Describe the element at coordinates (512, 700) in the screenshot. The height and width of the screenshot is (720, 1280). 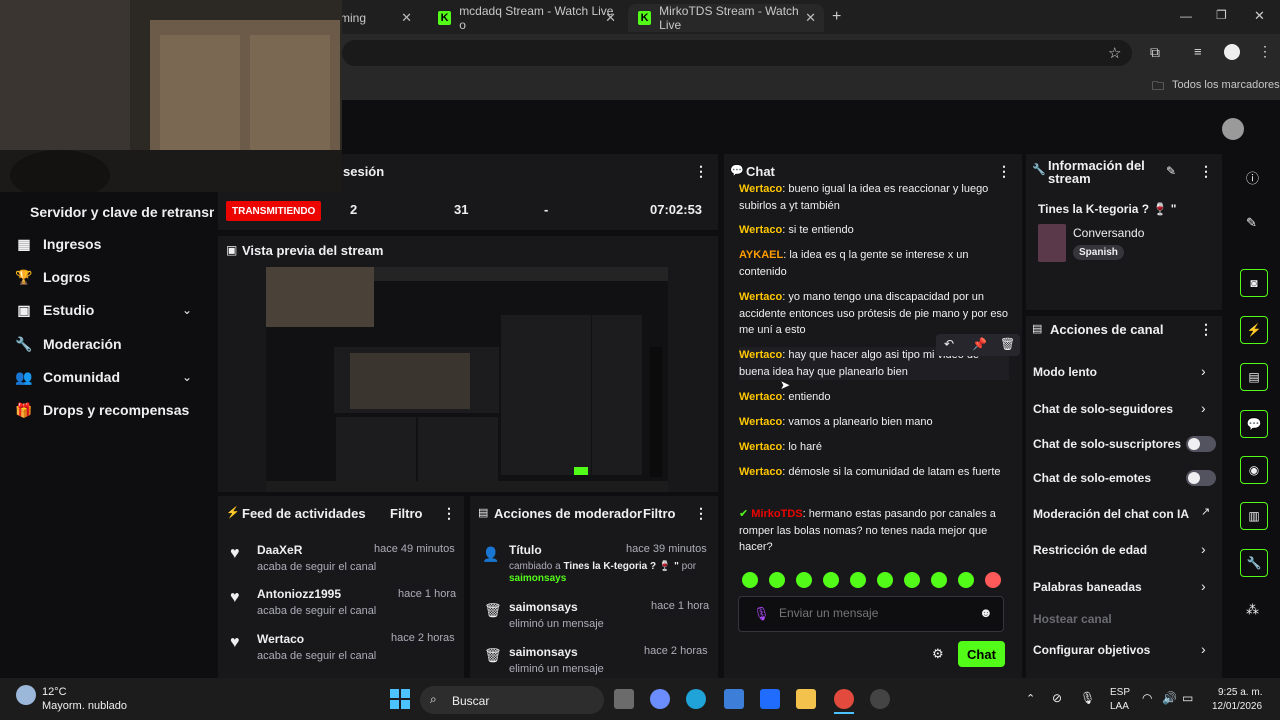
I see `taskbar-search: ⌕ Buscar` at that location.